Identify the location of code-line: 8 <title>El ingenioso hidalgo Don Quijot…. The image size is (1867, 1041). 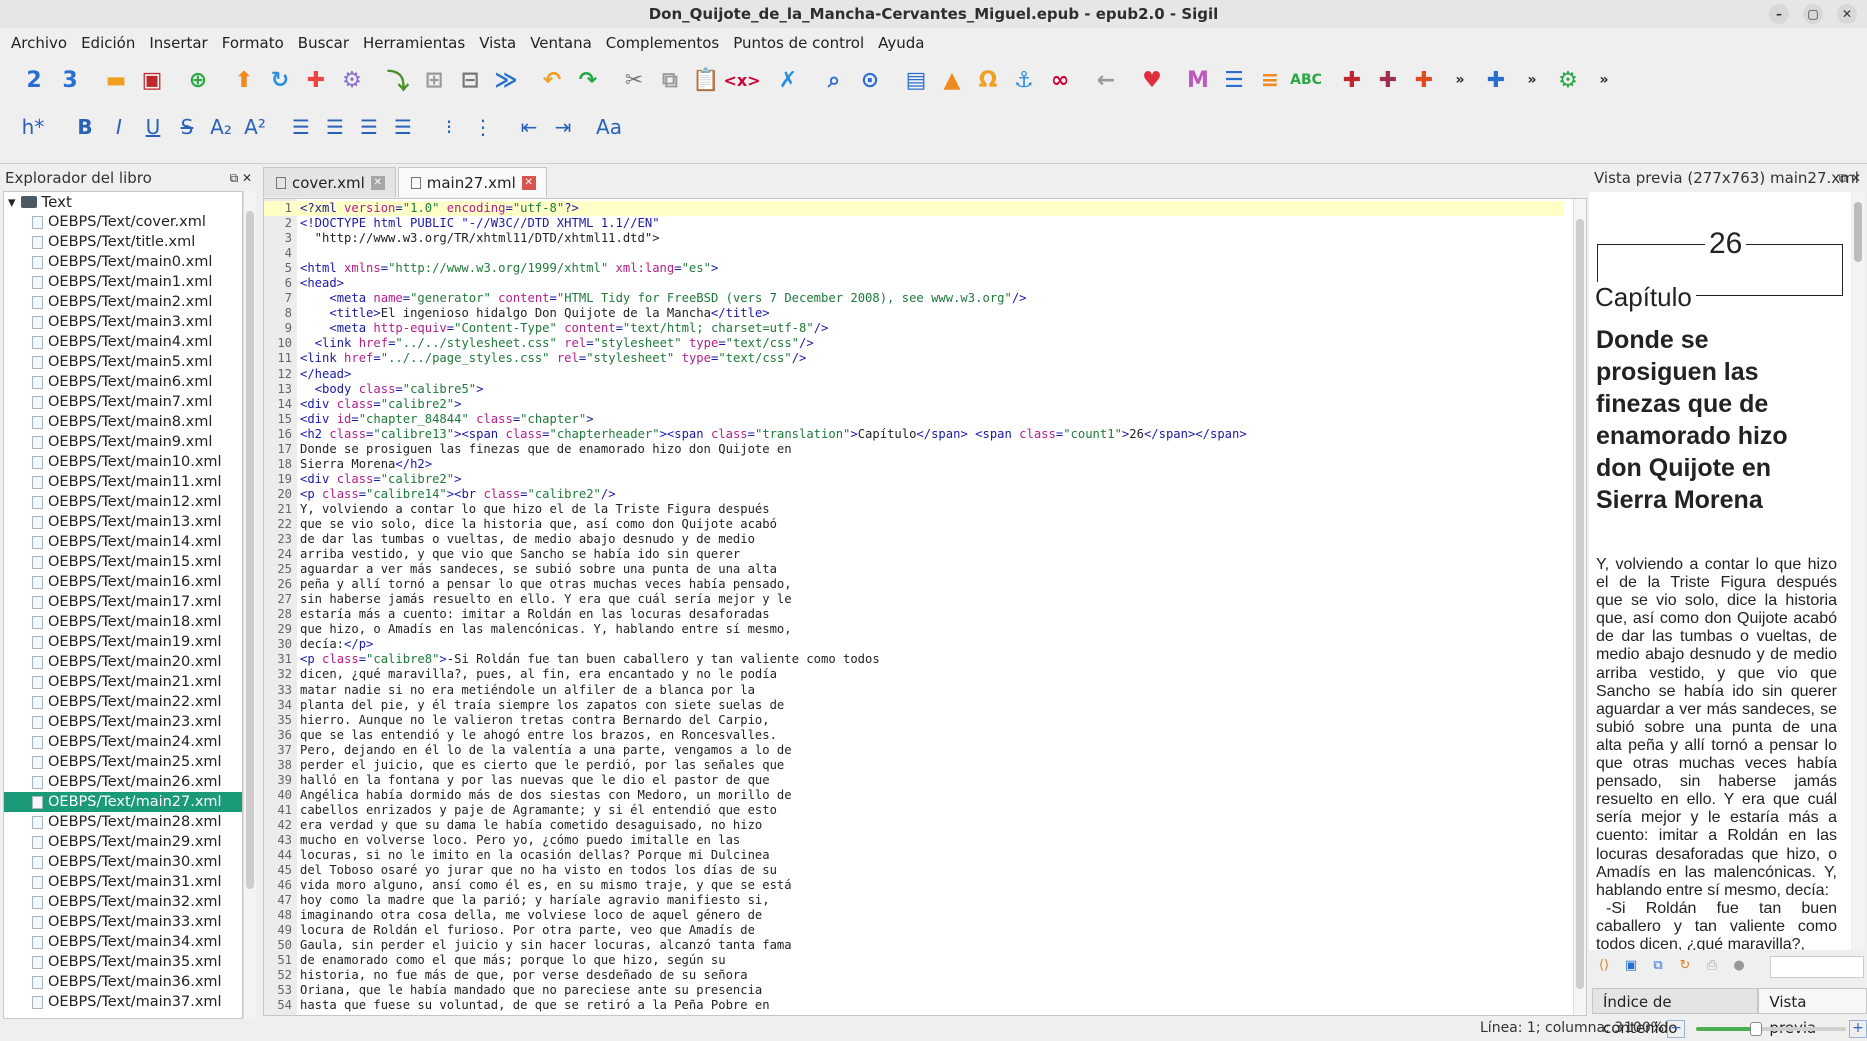
(914, 313).